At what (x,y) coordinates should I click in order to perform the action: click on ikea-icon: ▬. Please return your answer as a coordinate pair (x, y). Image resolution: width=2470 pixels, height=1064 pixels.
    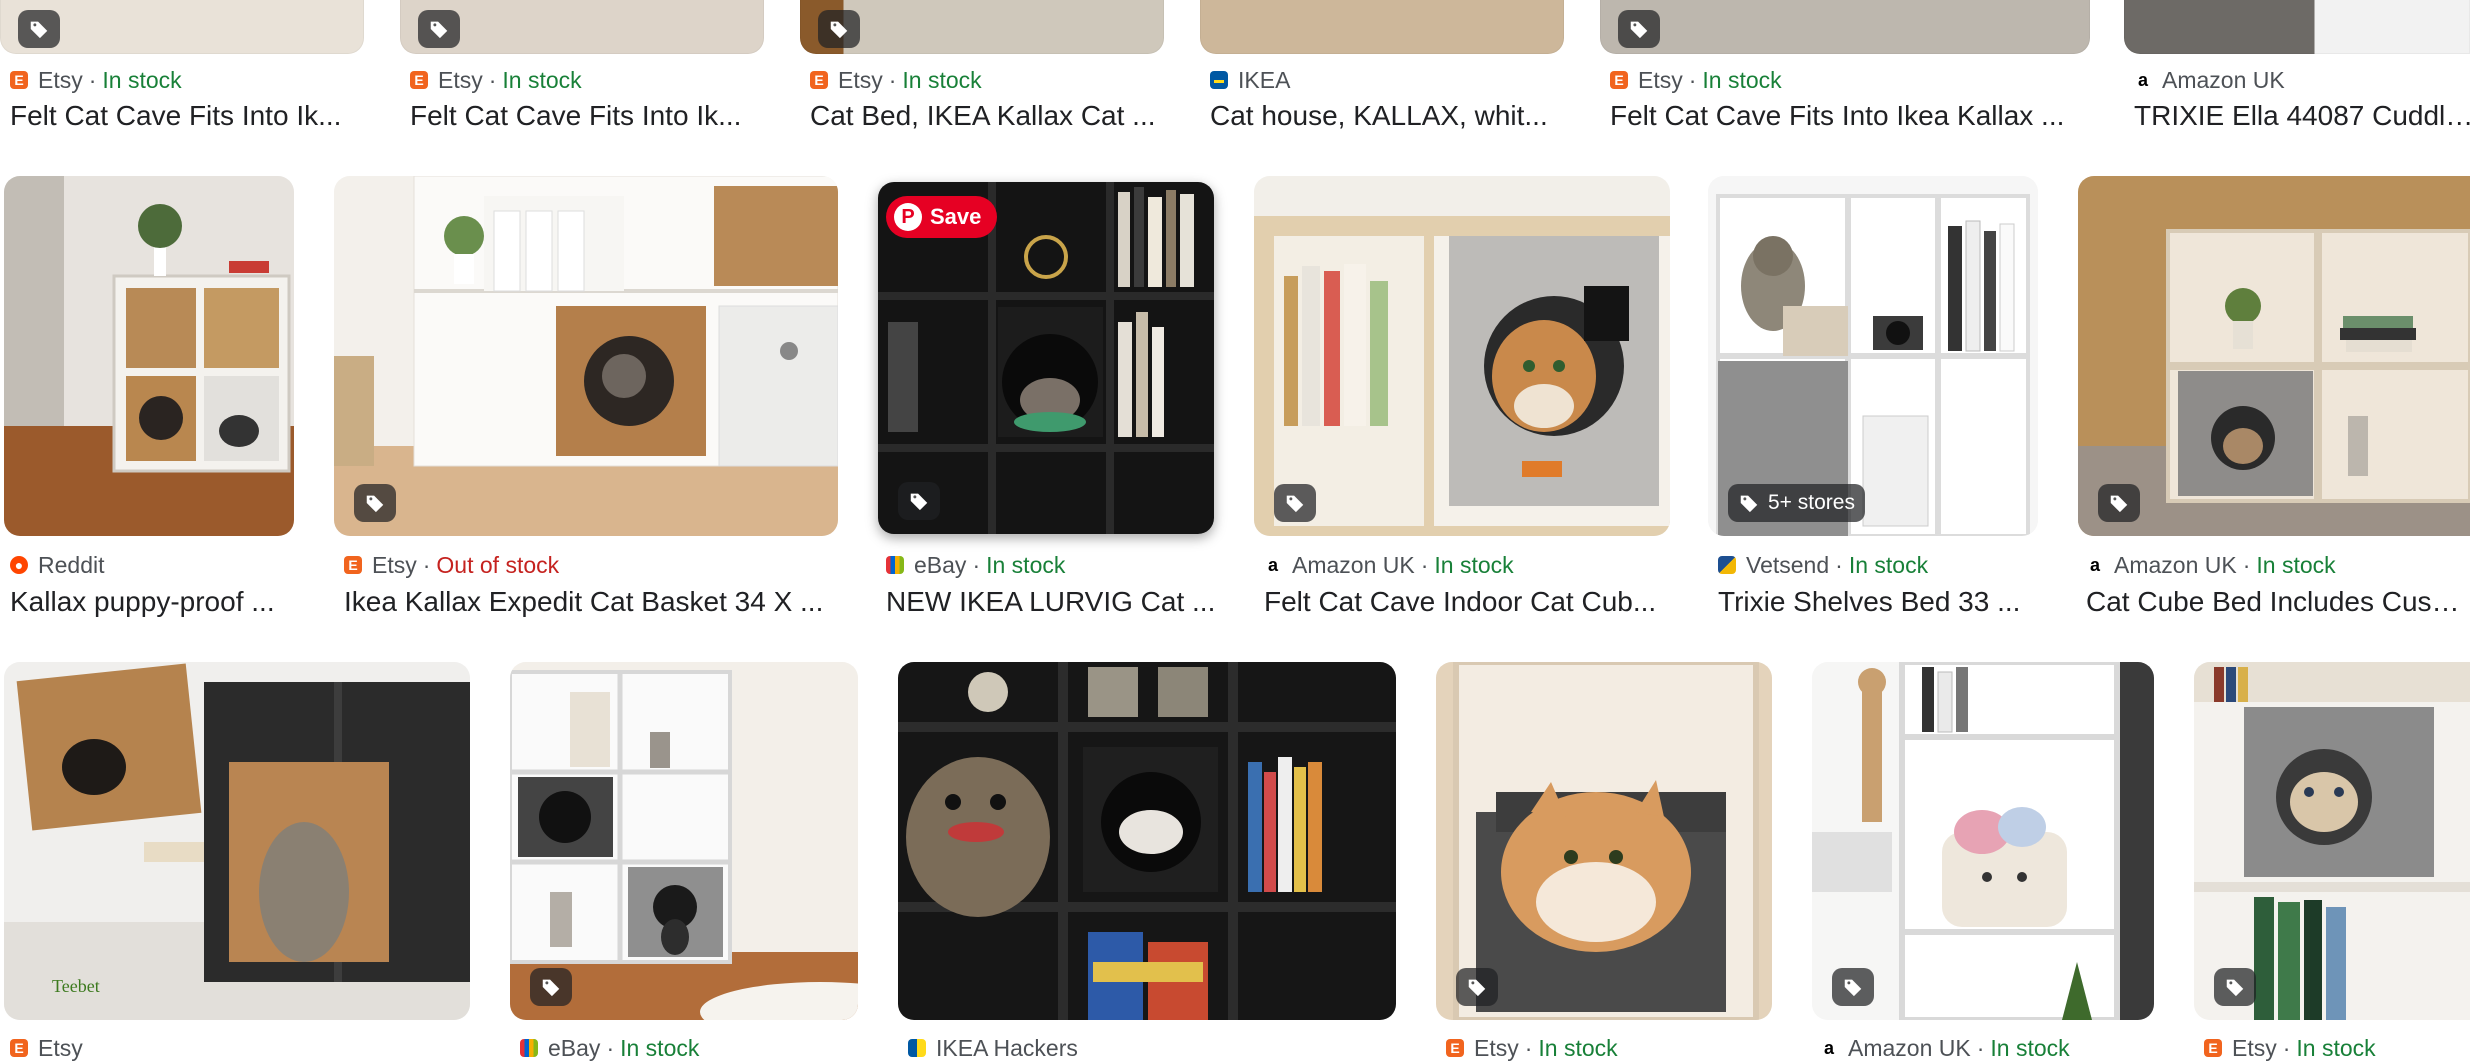
    Looking at the image, I should click on (1219, 80).